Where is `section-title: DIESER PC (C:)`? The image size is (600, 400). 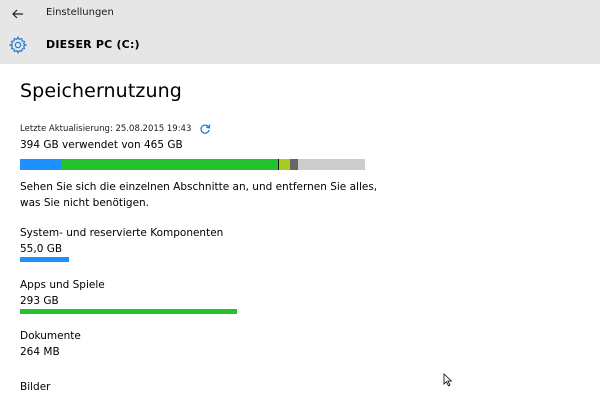 section-title: DIESER PC (C:) is located at coordinates (93, 44).